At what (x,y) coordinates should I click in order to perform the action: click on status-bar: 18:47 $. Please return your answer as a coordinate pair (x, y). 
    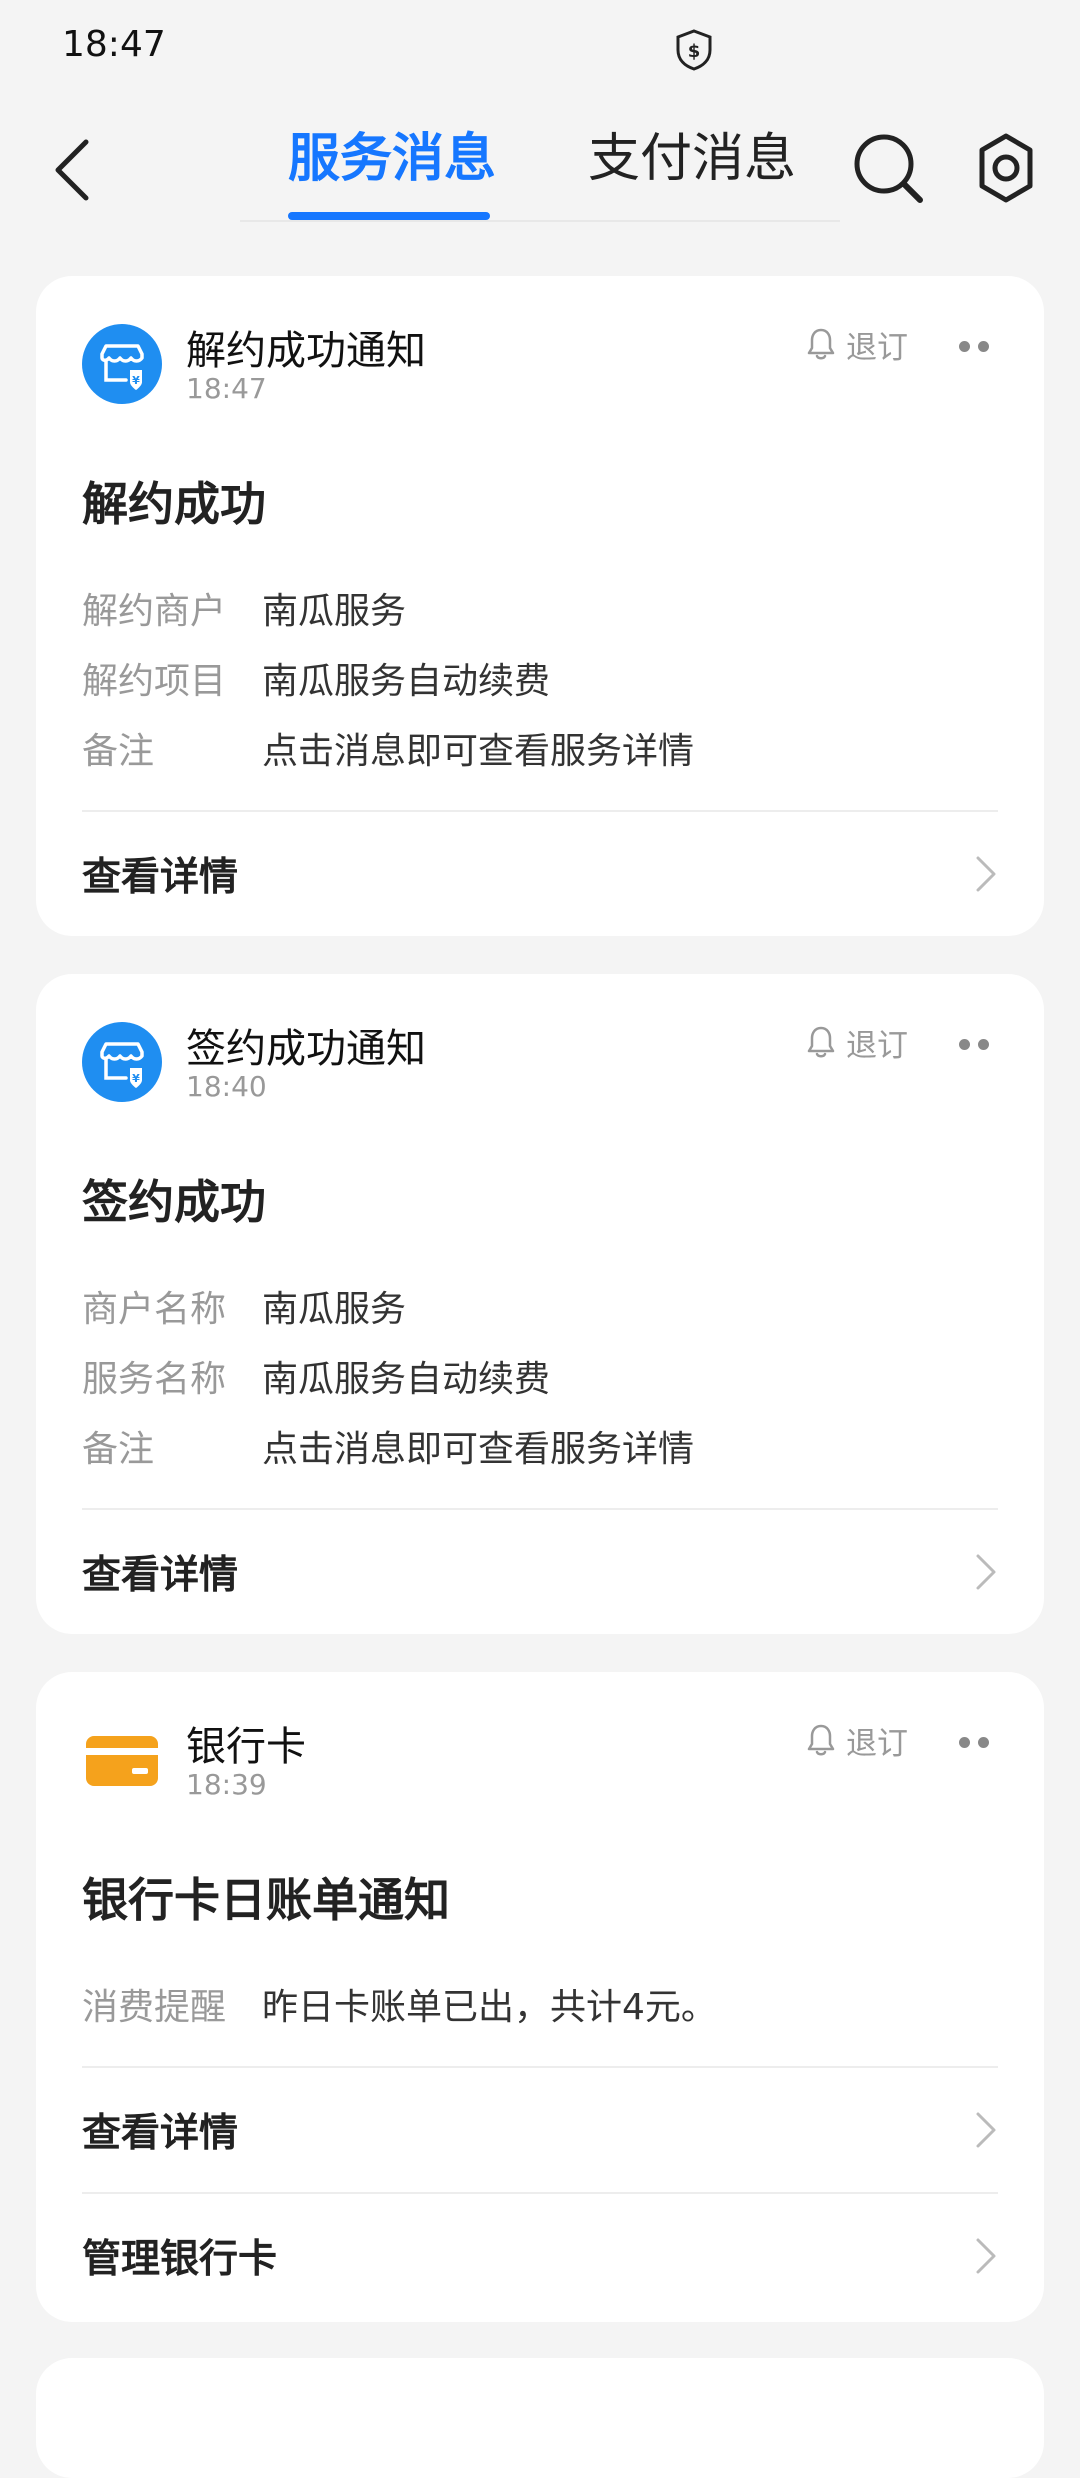
    Looking at the image, I should click on (540, 50).